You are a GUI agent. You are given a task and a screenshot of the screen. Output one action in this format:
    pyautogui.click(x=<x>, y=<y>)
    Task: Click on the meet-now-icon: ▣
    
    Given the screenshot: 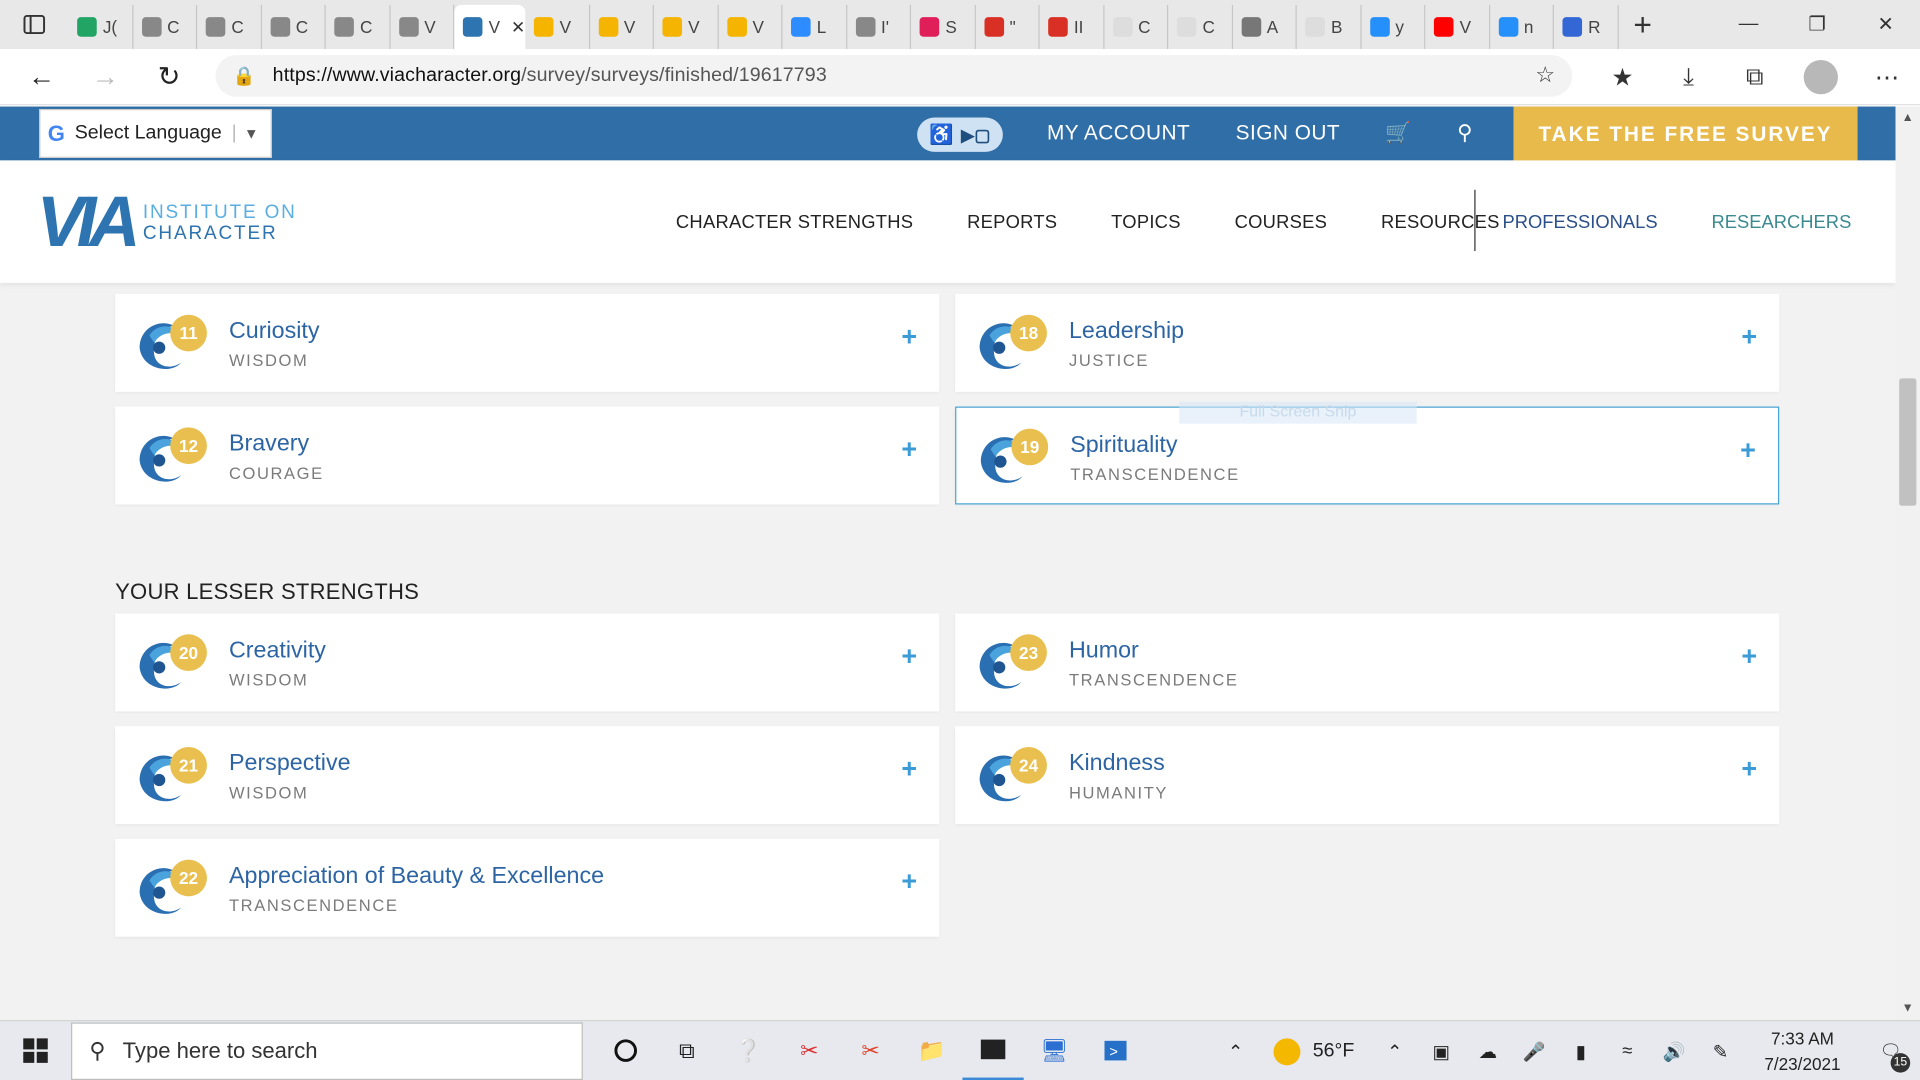 What is the action you would take?
    pyautogui.click(x=1441, y=1051)
    